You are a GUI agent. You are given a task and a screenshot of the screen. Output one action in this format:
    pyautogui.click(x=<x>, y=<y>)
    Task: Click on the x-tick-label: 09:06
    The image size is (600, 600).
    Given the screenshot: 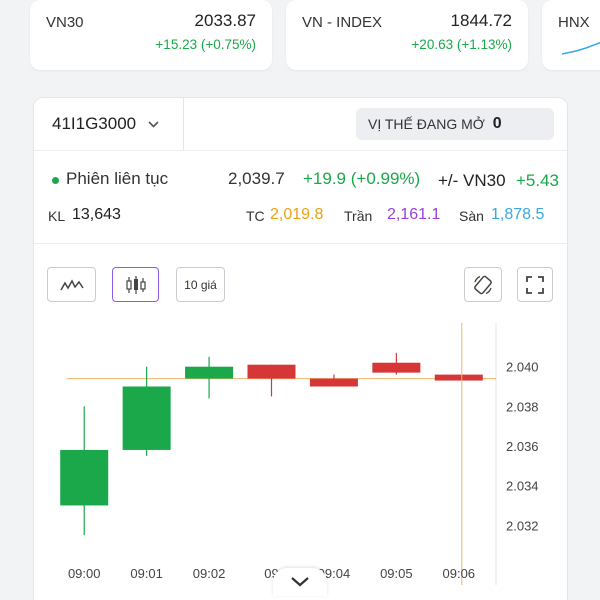 What is the action you would take?
    pyautogui.click(x=459, y=573)
    